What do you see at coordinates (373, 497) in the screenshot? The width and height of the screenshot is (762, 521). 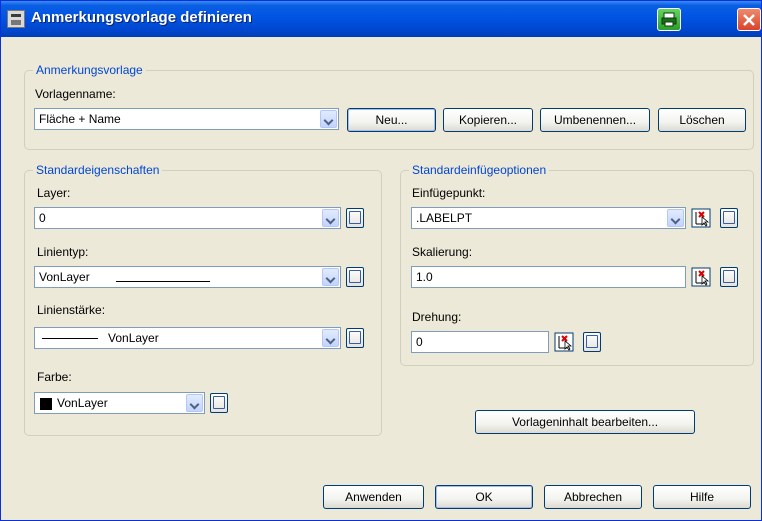 I see `apply-button: Anwenden` at bounding box center [373, 497].